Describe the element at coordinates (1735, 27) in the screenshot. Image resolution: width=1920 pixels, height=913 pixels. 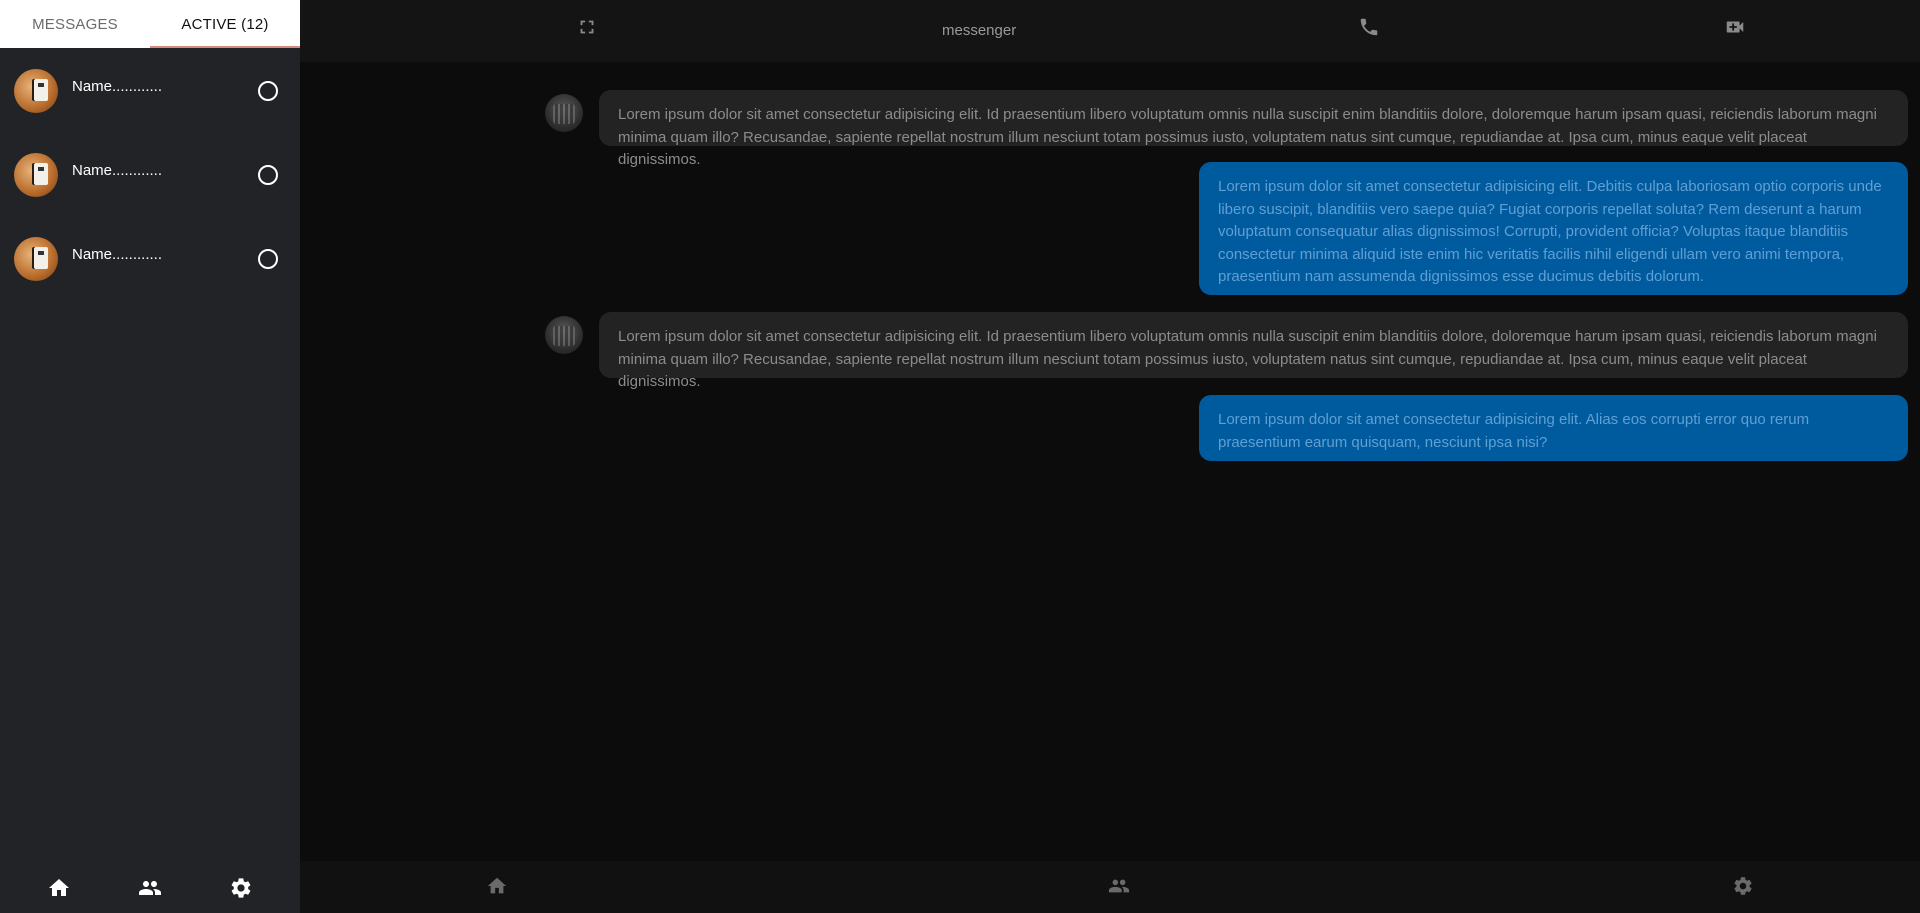
I see `video-call-icon` at that location.